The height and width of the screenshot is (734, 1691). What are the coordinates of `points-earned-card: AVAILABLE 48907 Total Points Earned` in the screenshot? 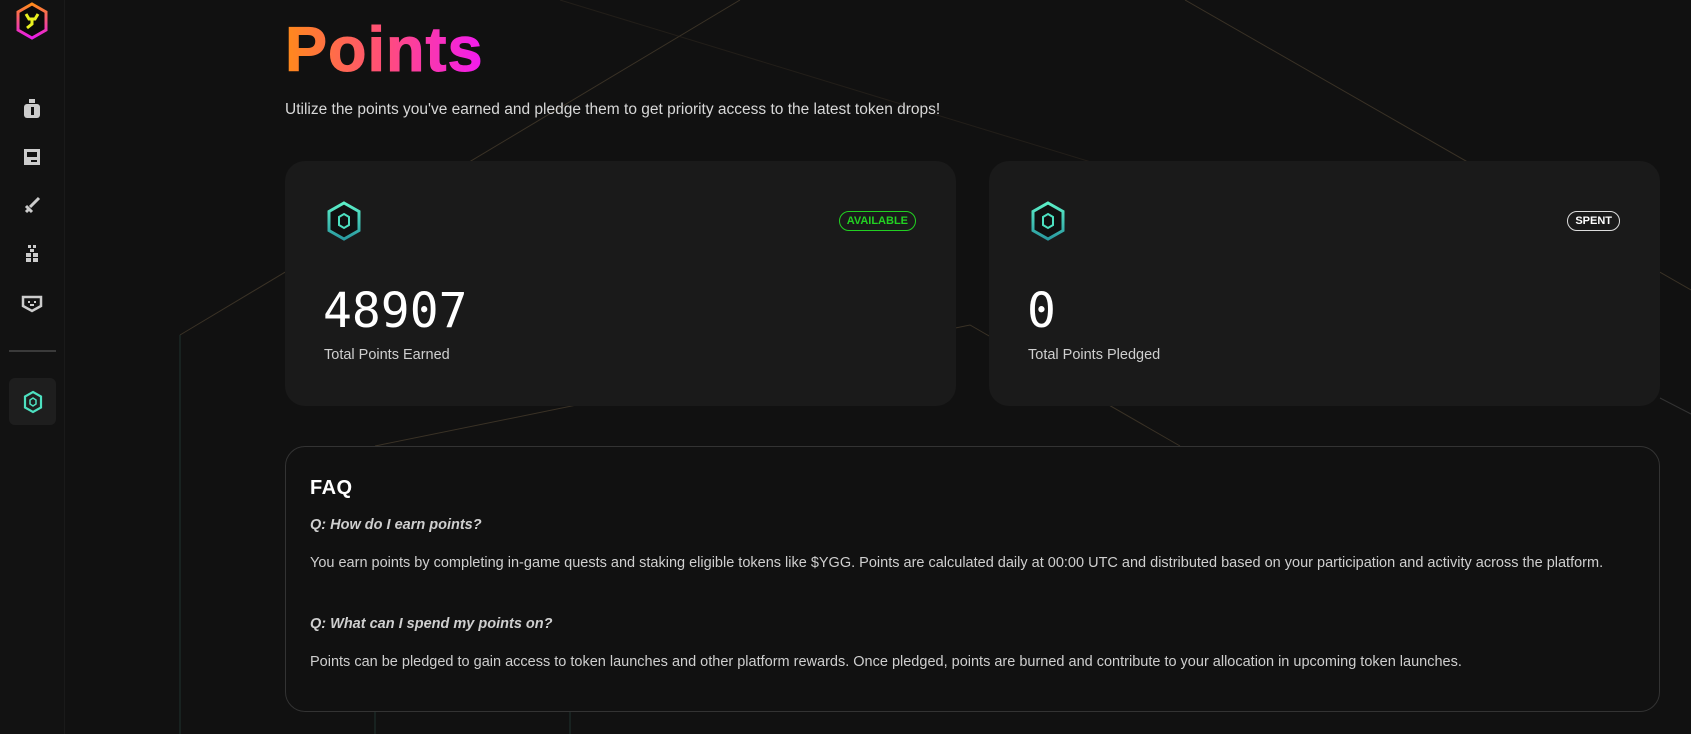 It's located at (620, 283).